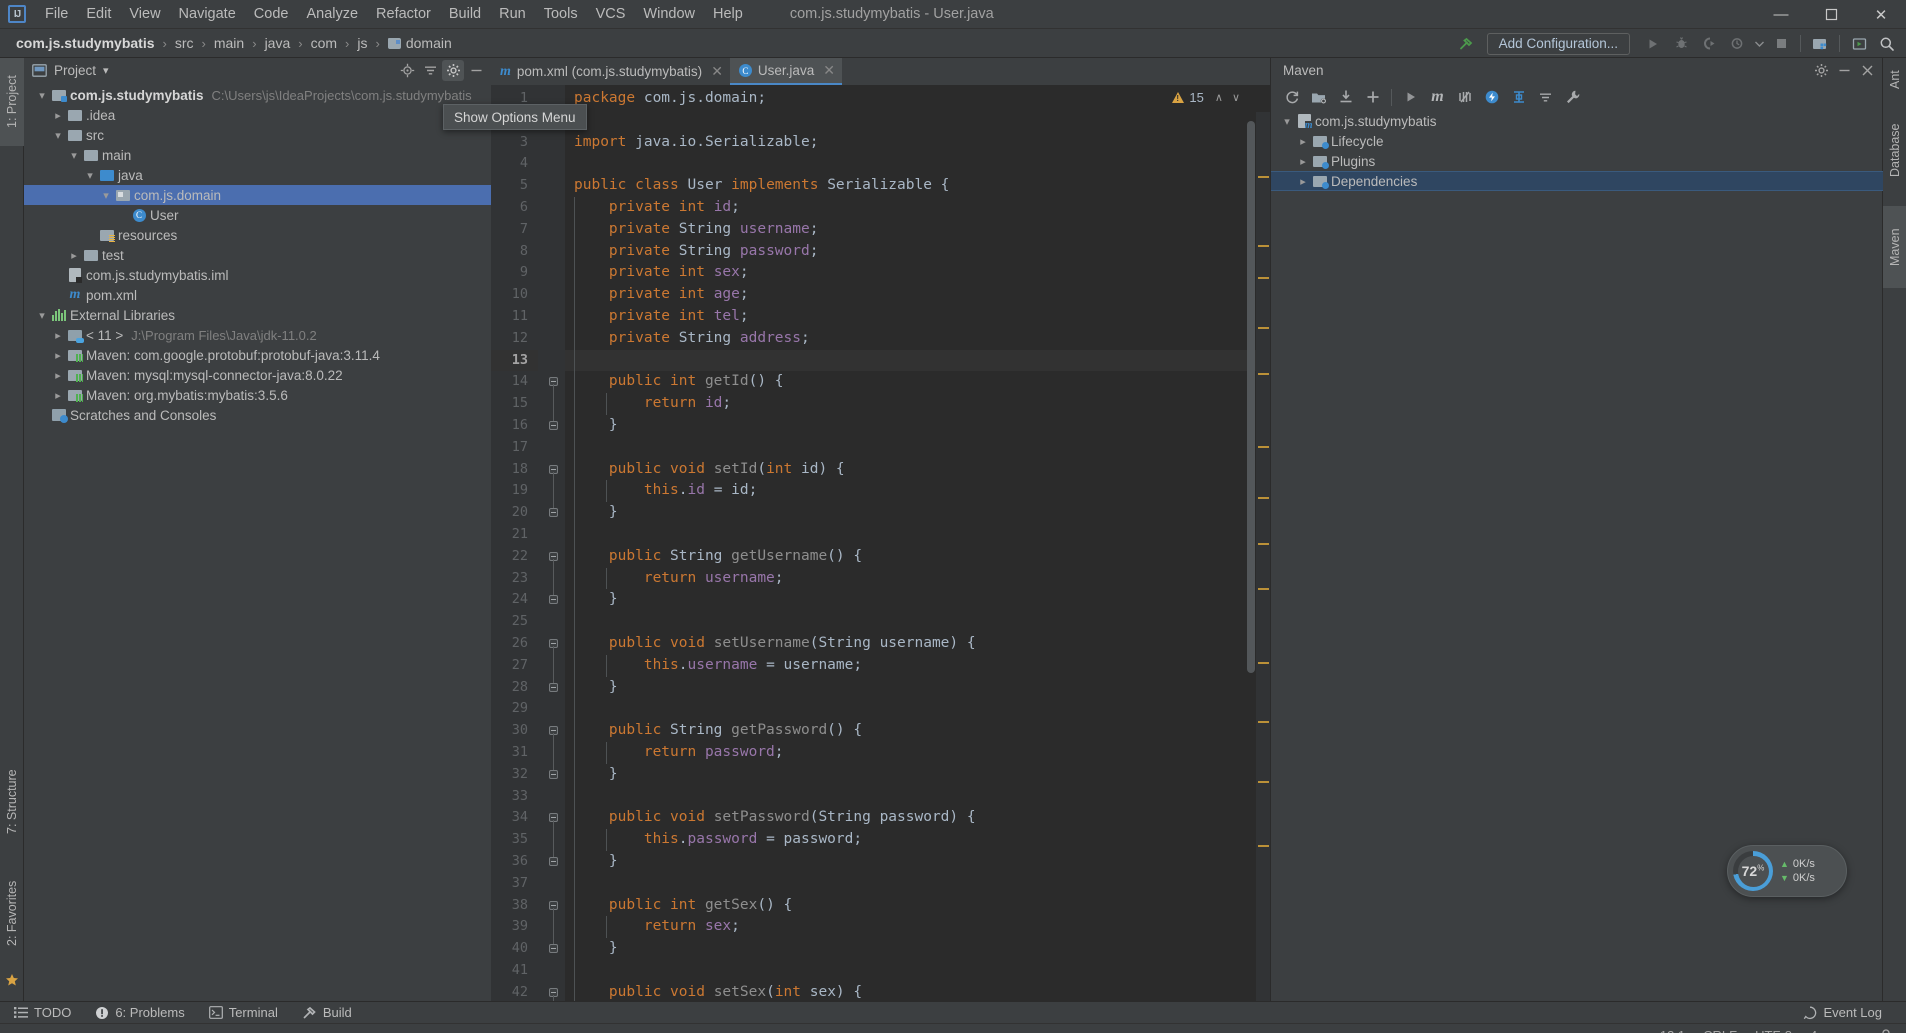 The height and width of the screenshot is (1033, 1906). What do you see at coordinates (1577, 181) in the screenshot?
I see `maven-node-dependencies: Dependencies` at bounding box center [1577, 181].